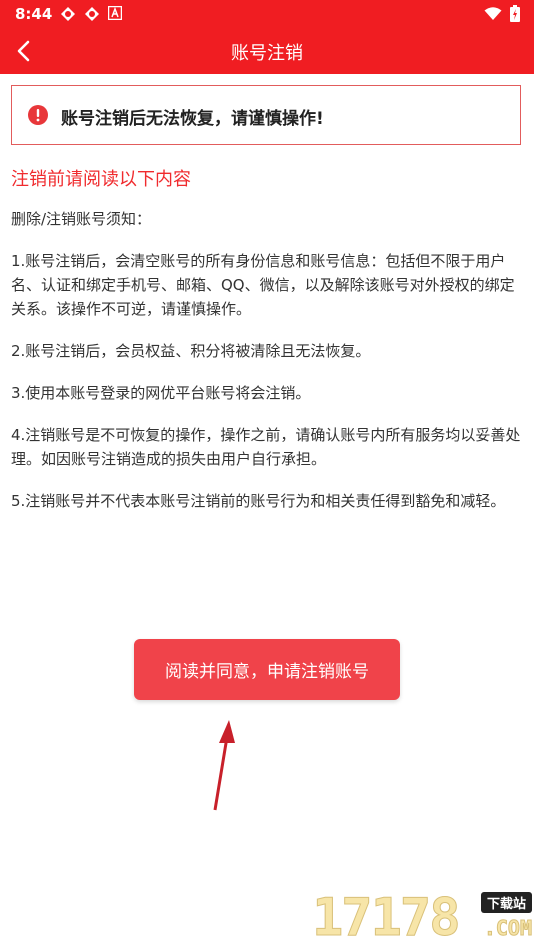 This screenshot has height=950, width=534. I want to click on status-time: 8:44, so click(34, 14).